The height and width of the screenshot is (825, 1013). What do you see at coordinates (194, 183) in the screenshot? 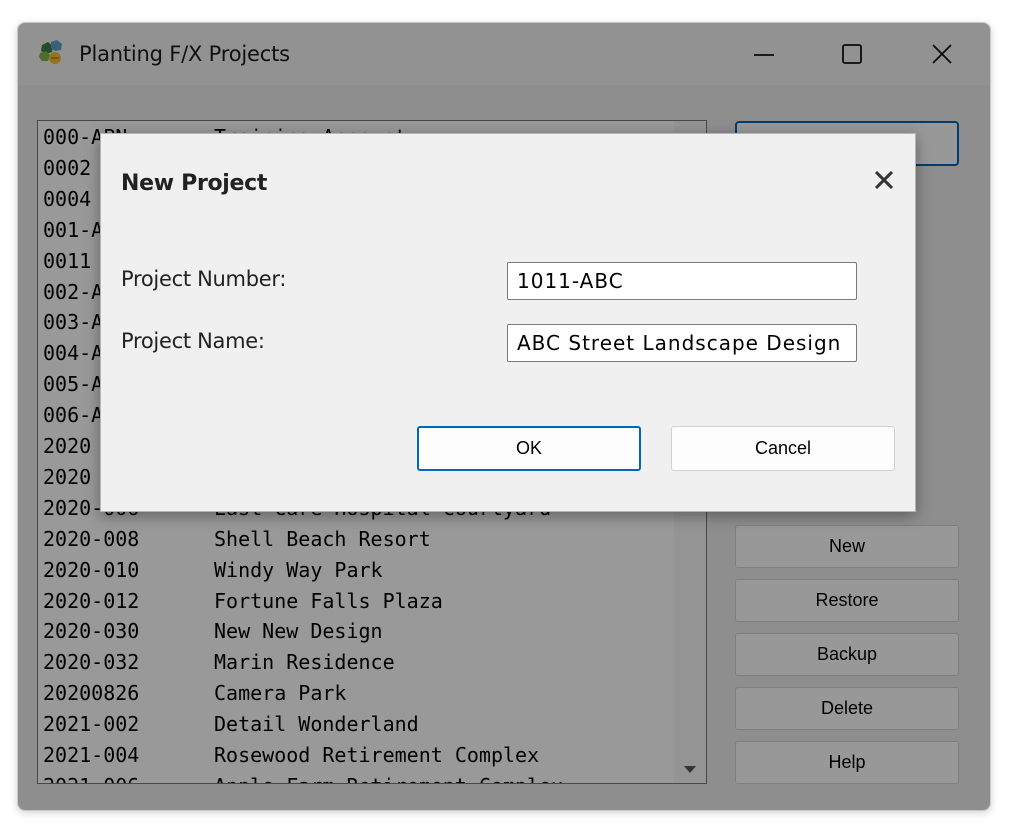
I see `dialog-title: New Project` at bounding box center [194, 183].